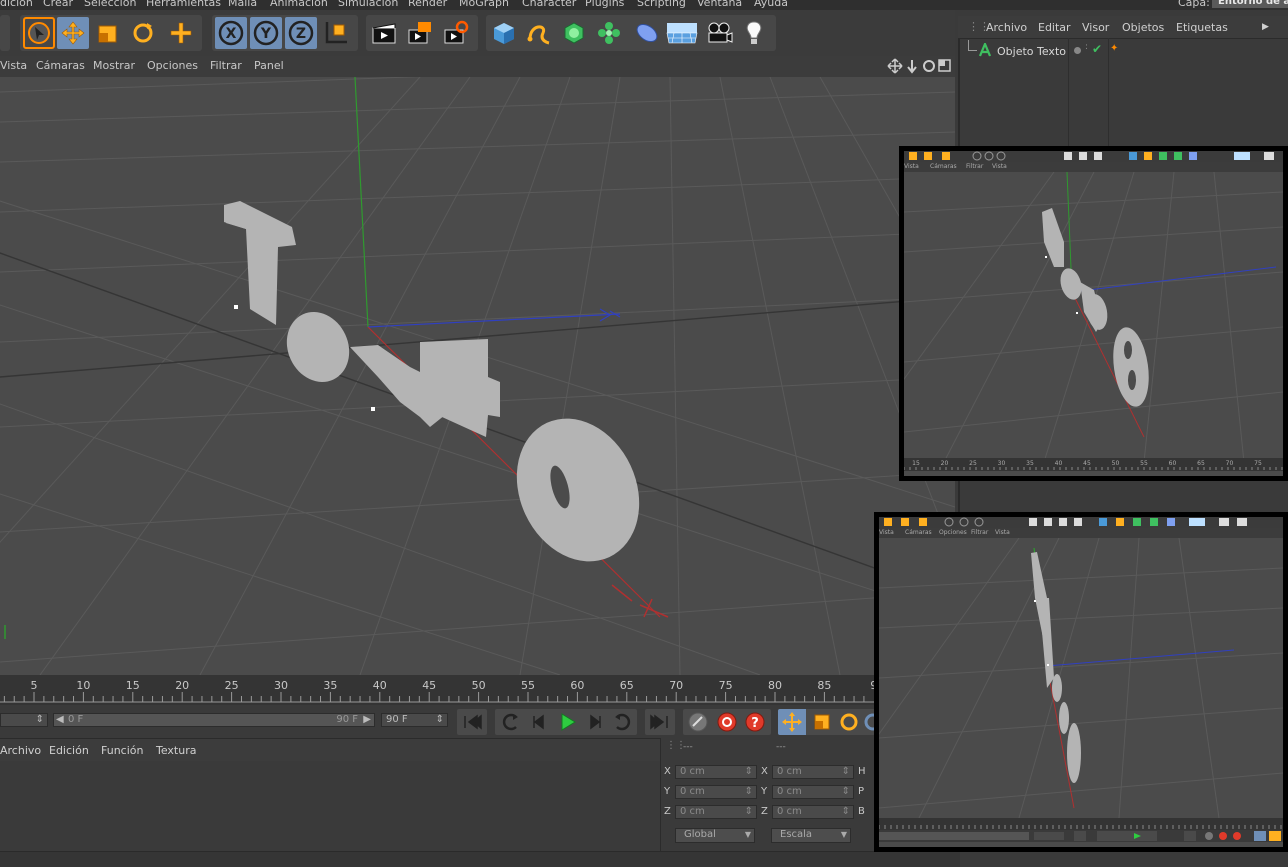  What do you see at coordinates (414, 720) in the screenshot?
I see `end-frame-field: 90 F ⇕` at bounding box center [414, 720].